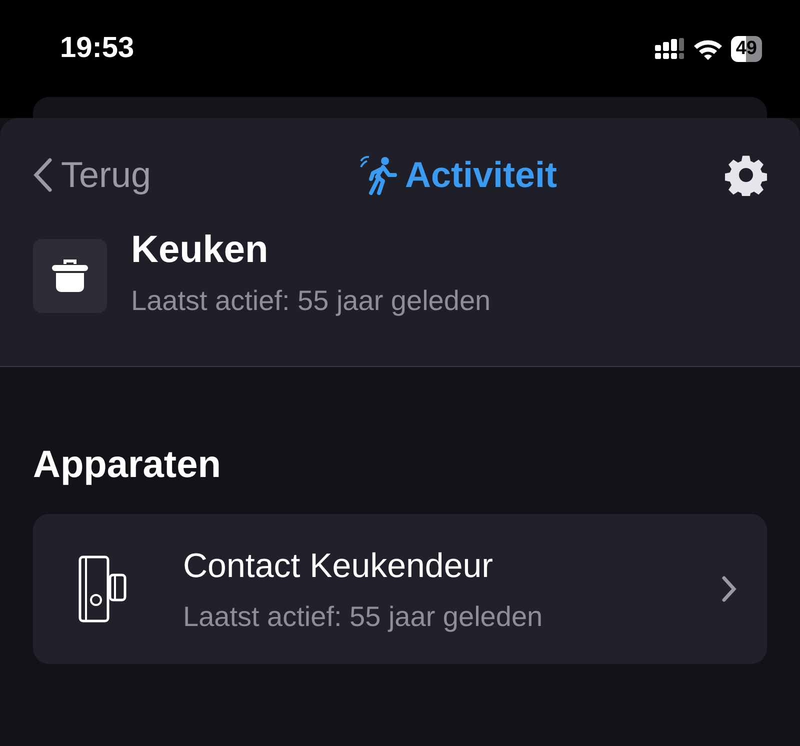 This screenshot has width=800, height=746. I want to click on status-time: 19:53, so click(97, 48).